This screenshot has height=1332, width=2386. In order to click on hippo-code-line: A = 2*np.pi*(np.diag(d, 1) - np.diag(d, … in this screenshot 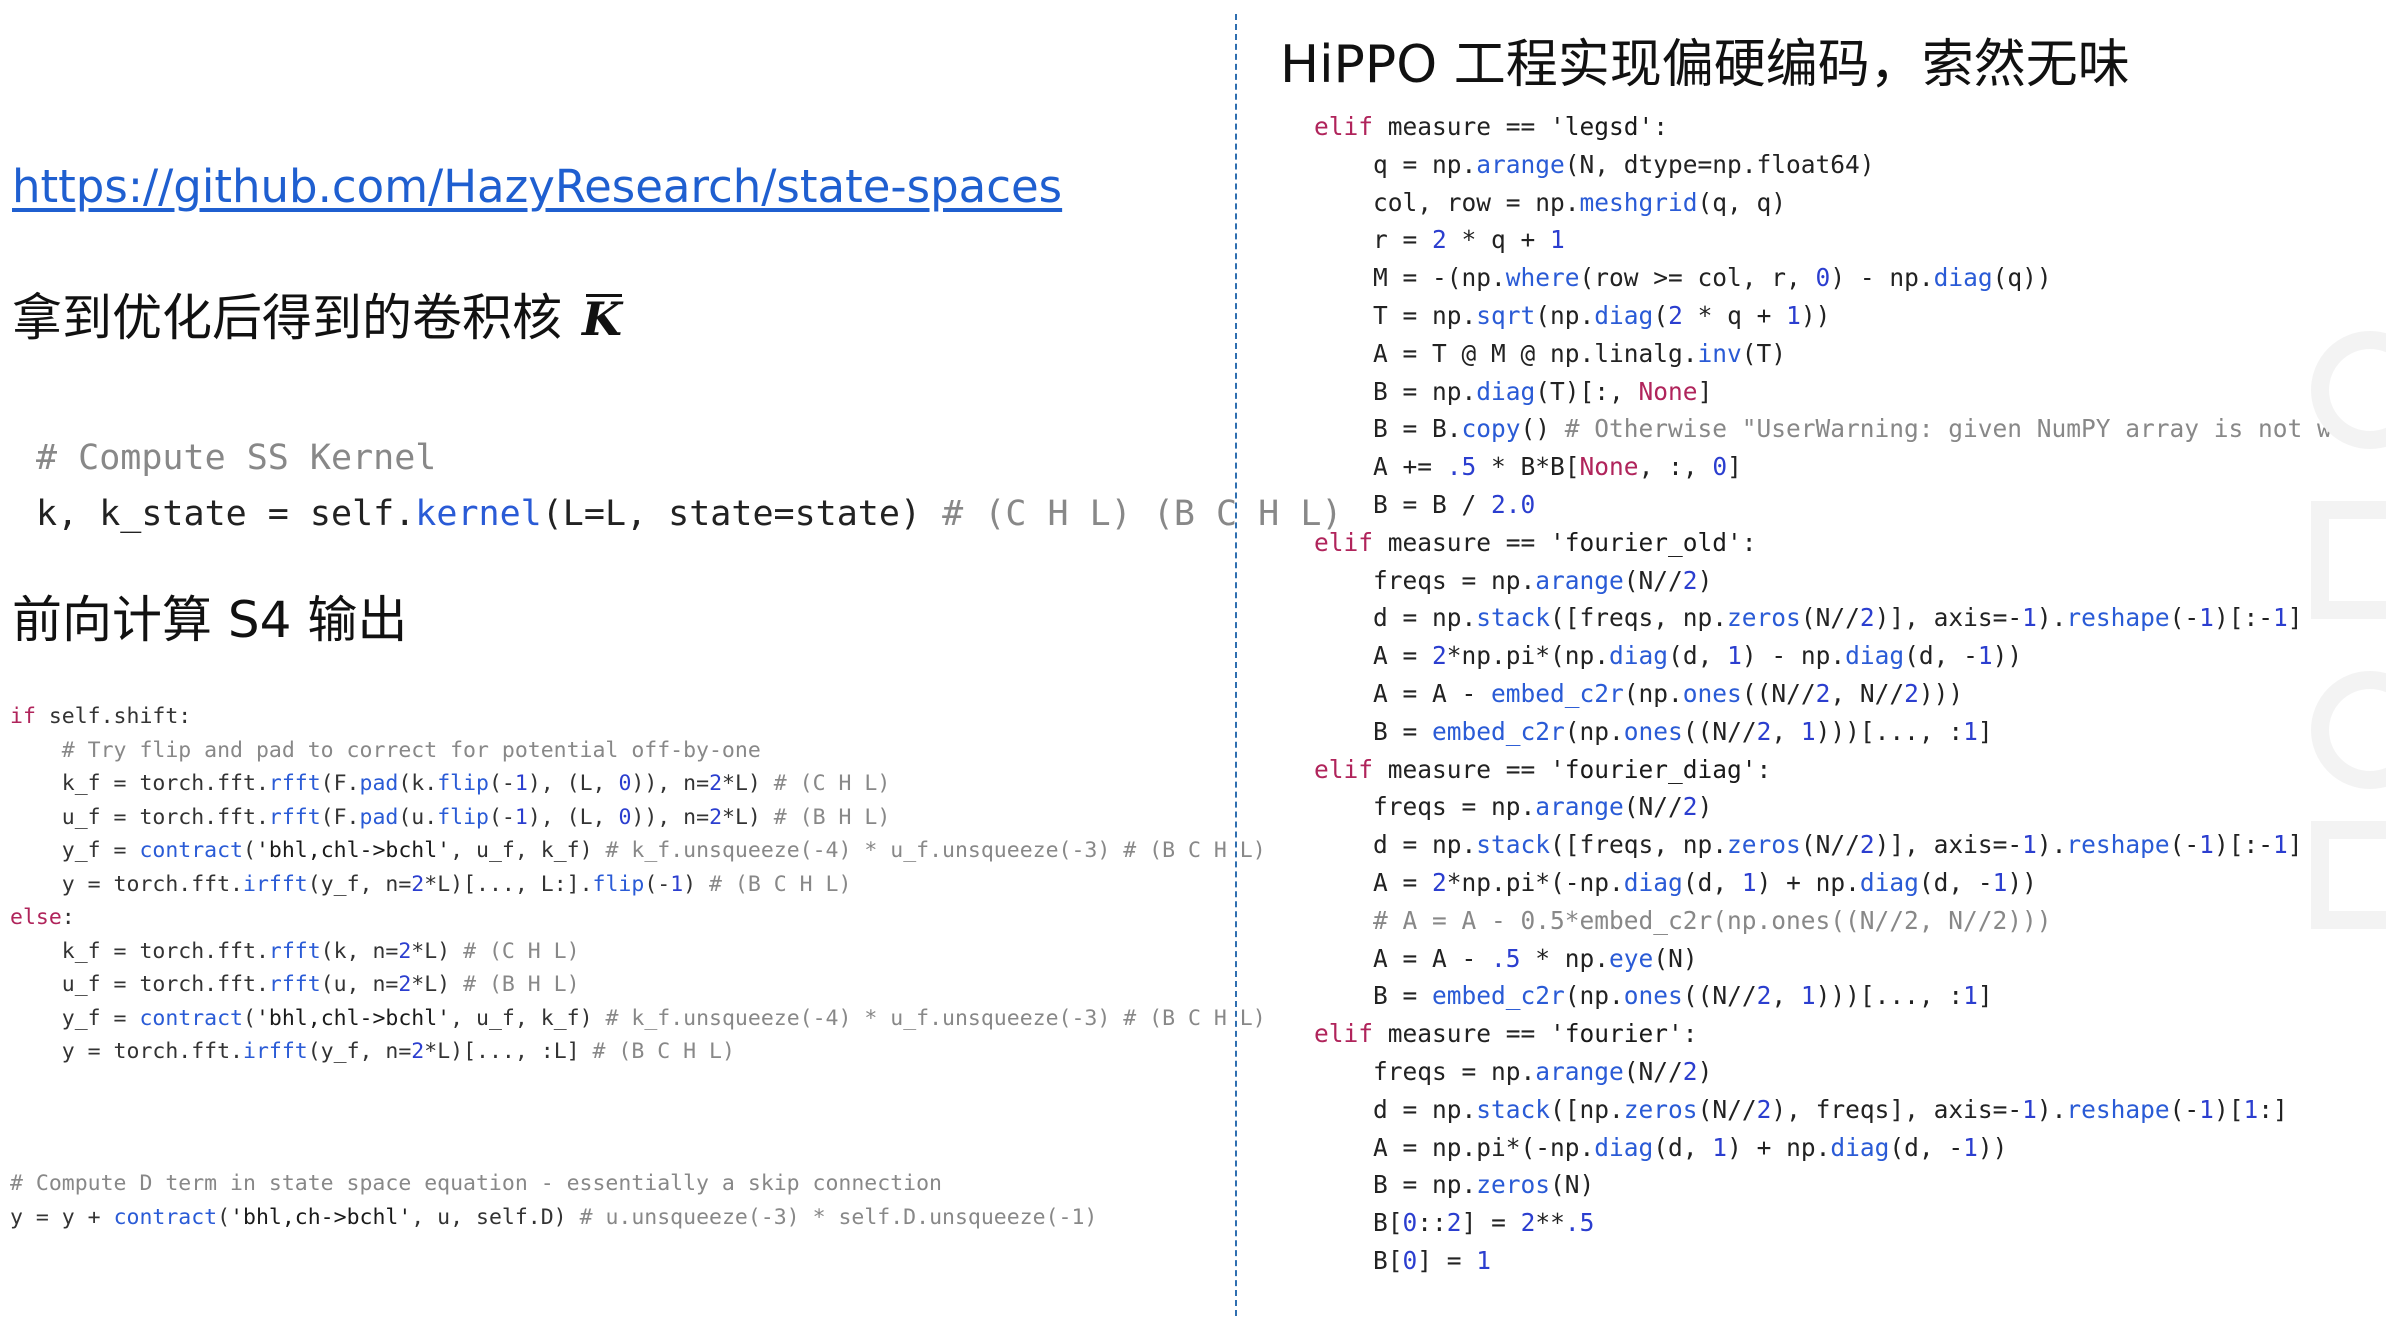, I will do `click(1668, 656)`.